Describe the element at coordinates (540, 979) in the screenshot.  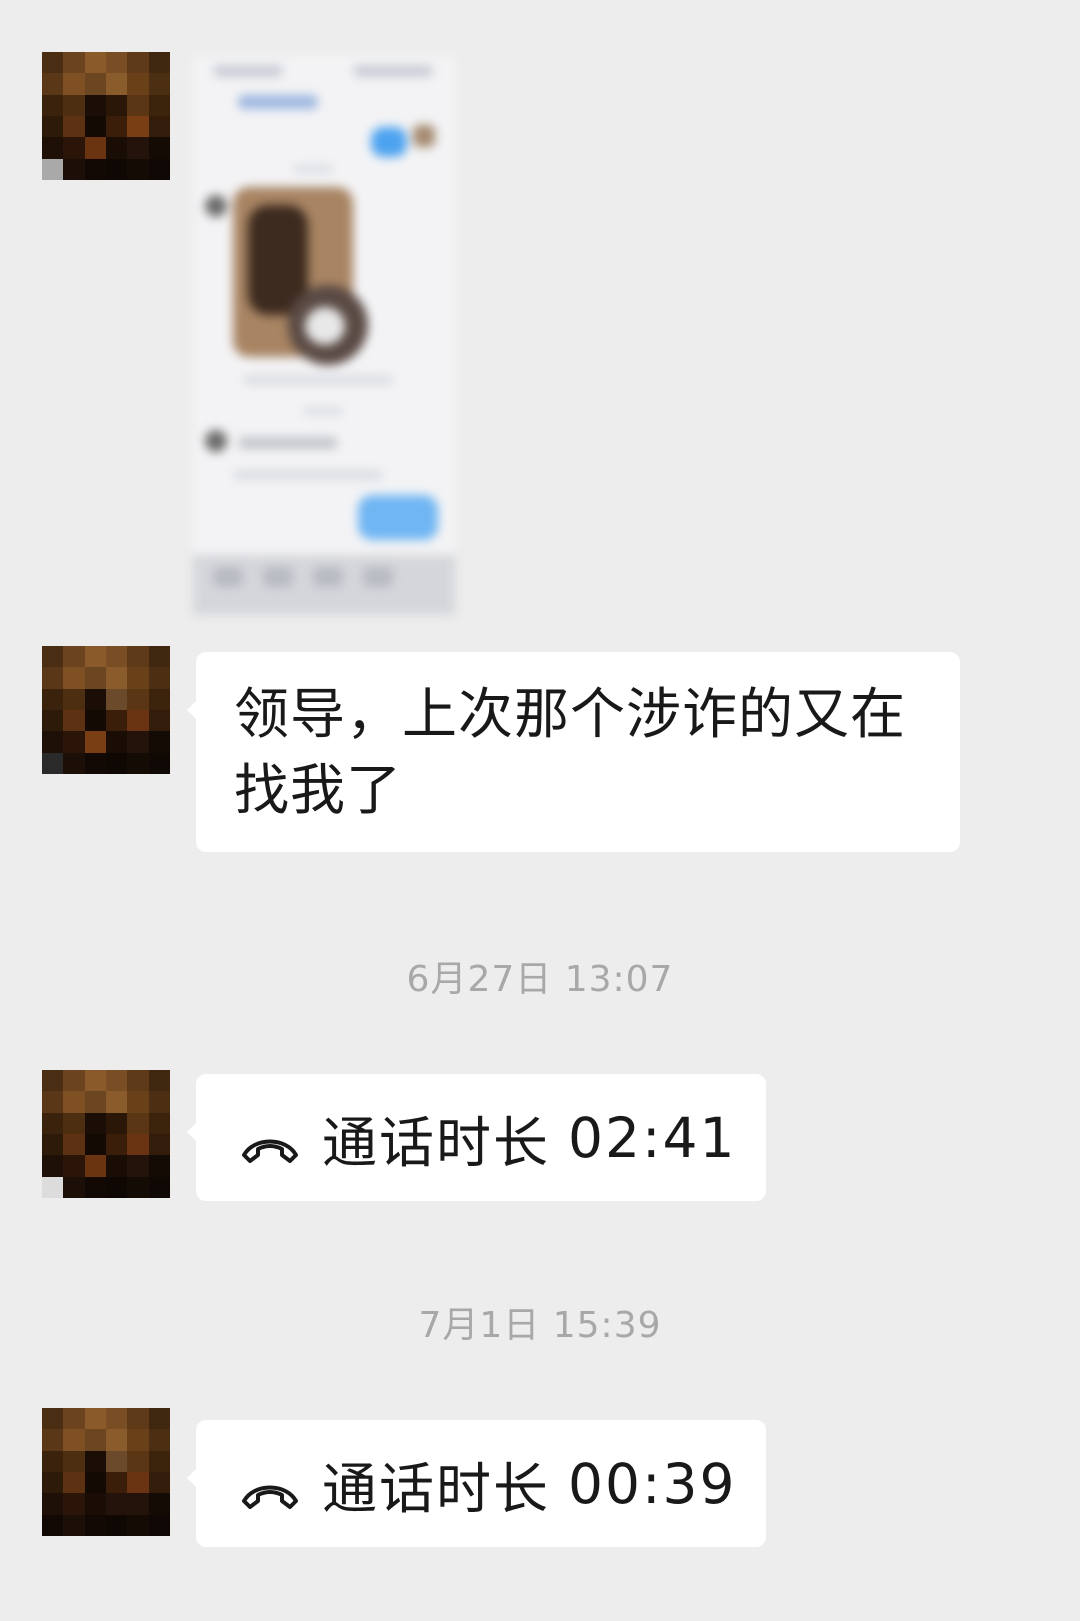
I see `timestamp: 6月27日 13:07` at that location.